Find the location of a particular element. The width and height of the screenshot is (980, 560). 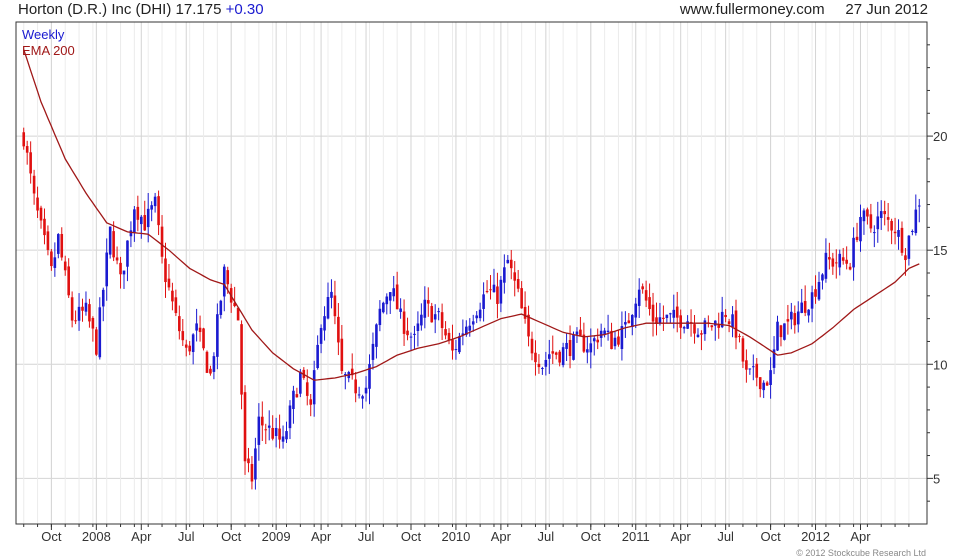

x-tick-label: 2010 is located at coordinates (455, 536).